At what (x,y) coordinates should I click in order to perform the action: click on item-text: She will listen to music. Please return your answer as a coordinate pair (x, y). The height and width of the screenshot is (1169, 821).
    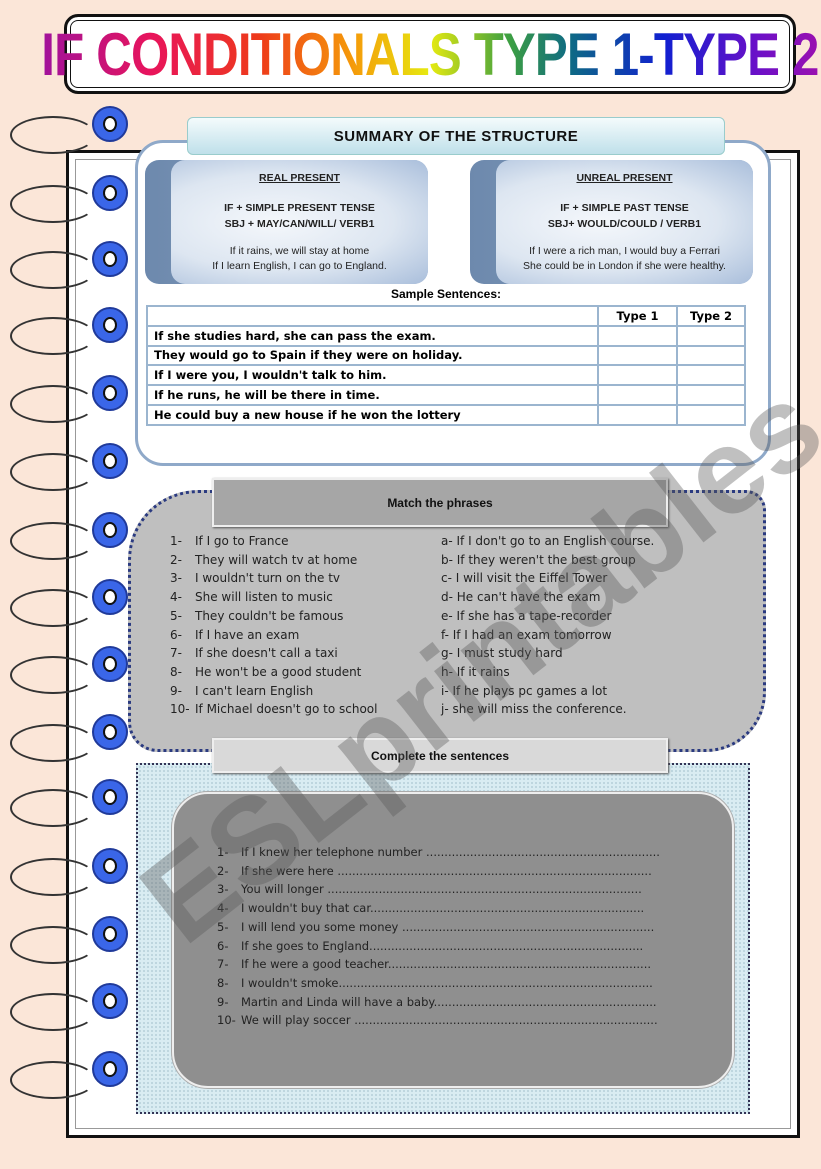
    Looking at the image, I should click on (264, 597).